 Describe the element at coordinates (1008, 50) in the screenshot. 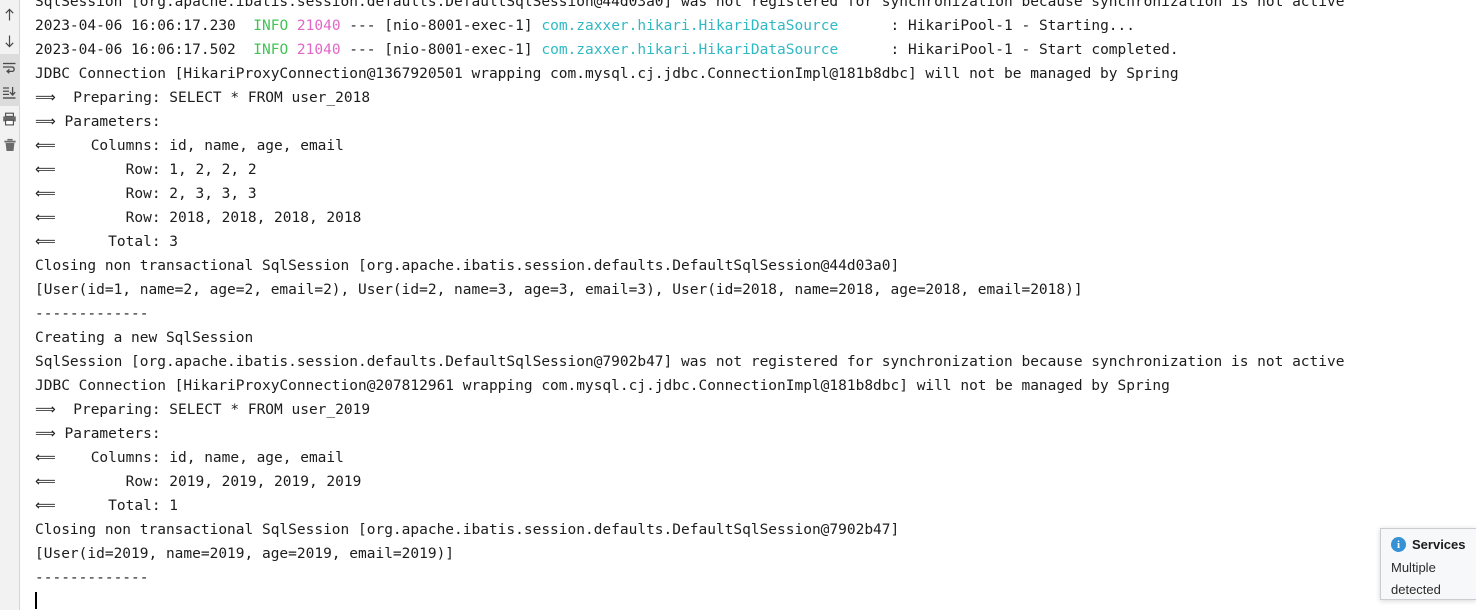

I see `console-token-plain: : HikariPool-1 - Start completed.` at that location.